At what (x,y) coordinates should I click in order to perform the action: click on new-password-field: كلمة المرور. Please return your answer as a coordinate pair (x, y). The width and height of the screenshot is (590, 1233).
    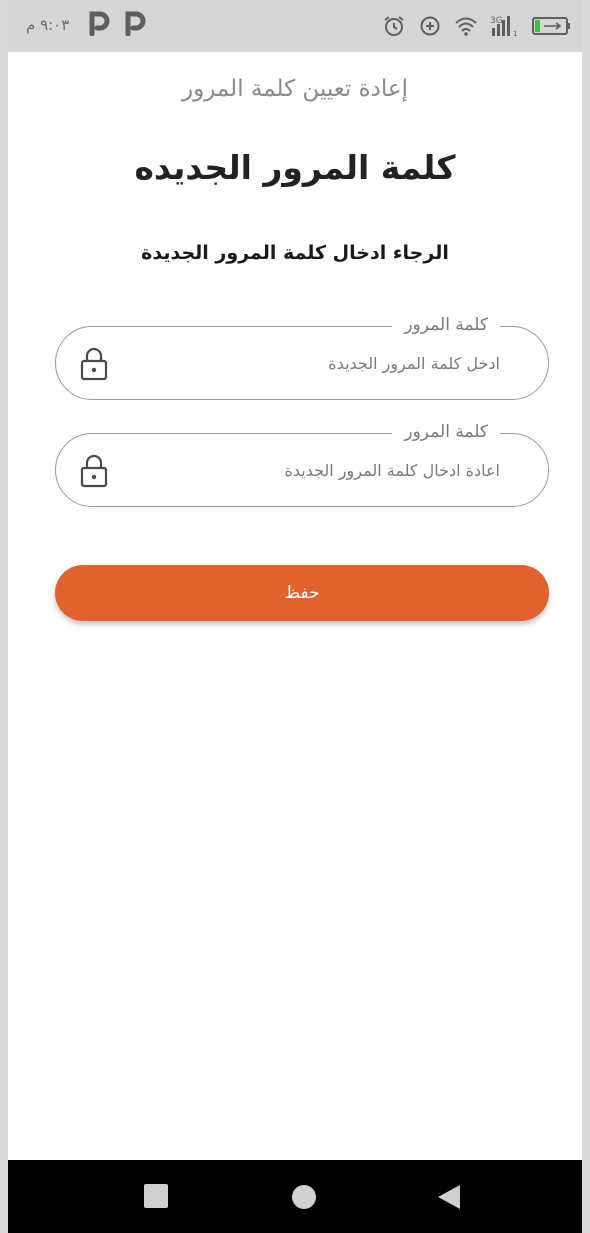
    Looking at the image, I should click on (302, 356).